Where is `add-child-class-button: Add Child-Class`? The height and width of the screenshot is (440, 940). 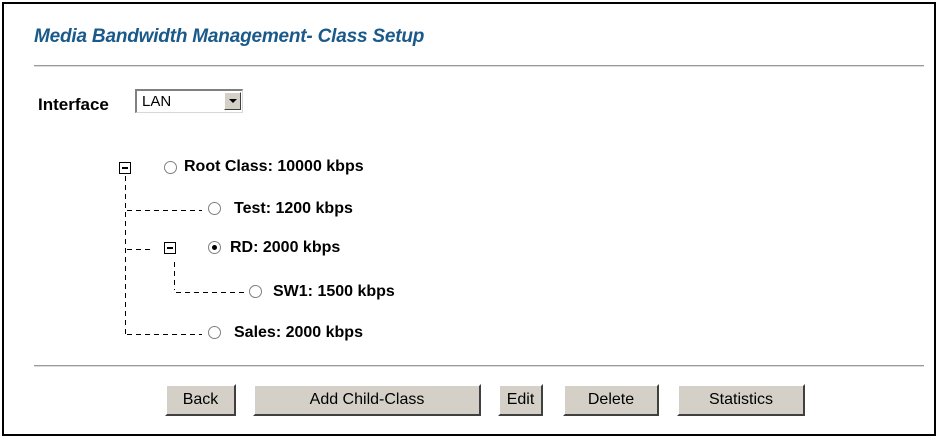 add-child-class-button: Add Child-Class is located at coordinates (367, 400).